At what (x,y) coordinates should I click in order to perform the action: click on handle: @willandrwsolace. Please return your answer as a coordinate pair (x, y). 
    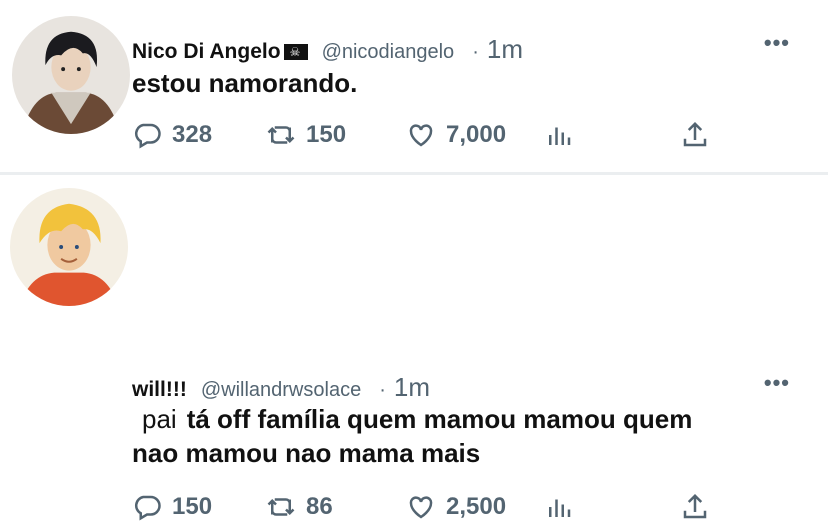
    Looking at the image, I should click on (281, 390).